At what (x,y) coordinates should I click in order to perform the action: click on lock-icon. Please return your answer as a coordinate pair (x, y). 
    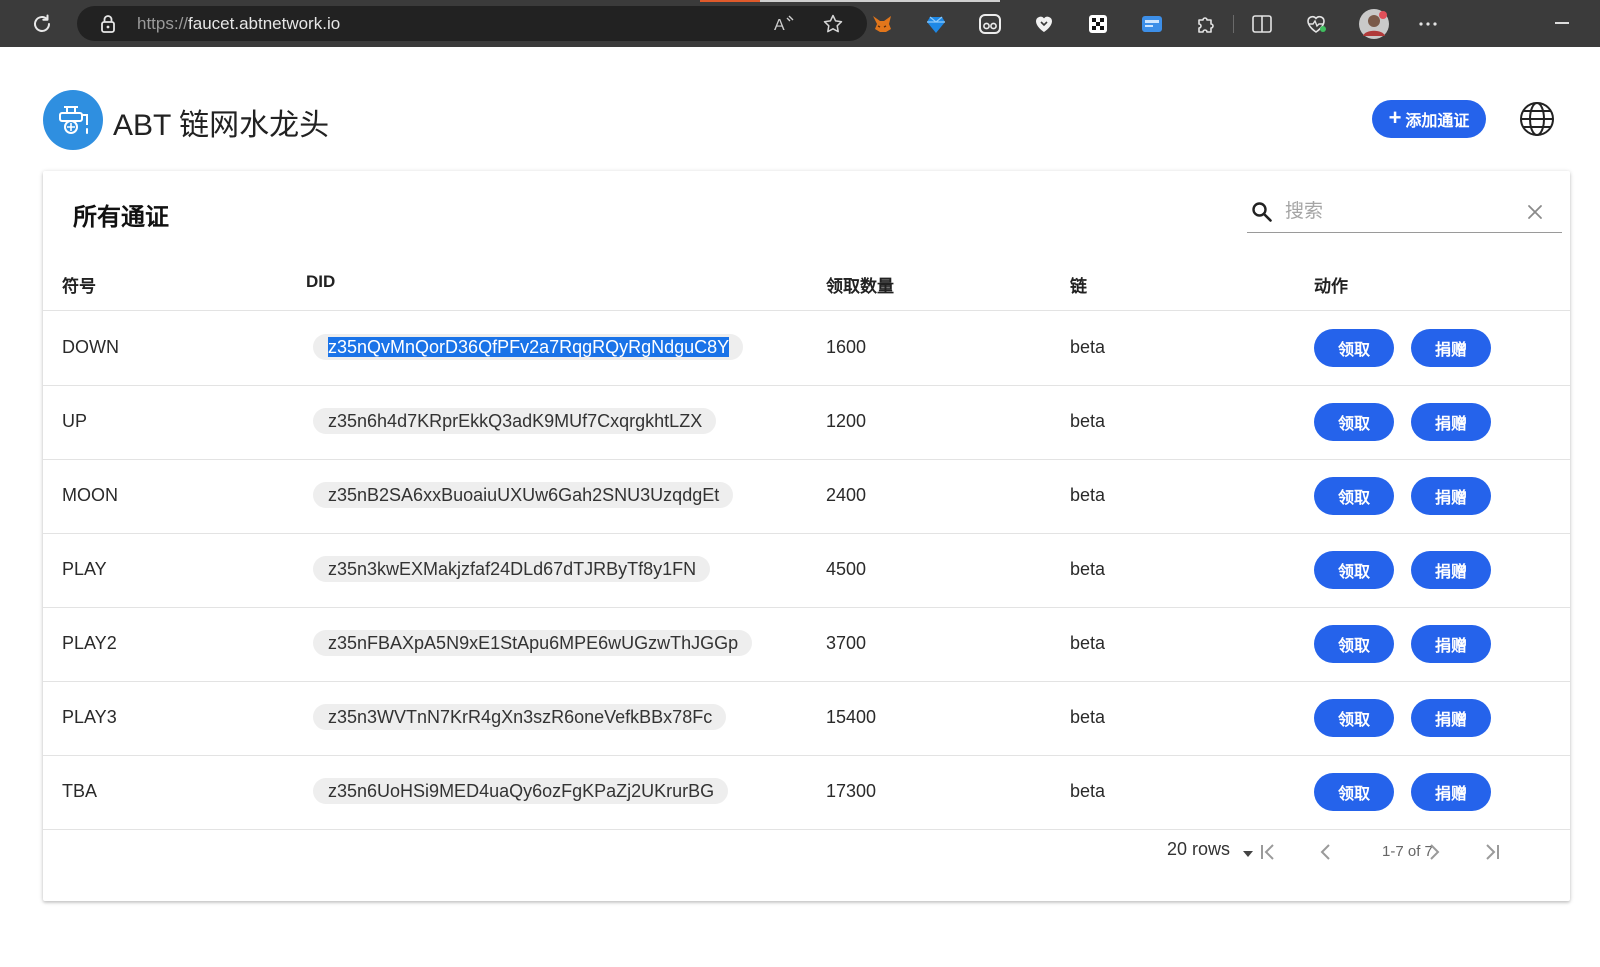
    Looking at the image, I should click on (108, 24).